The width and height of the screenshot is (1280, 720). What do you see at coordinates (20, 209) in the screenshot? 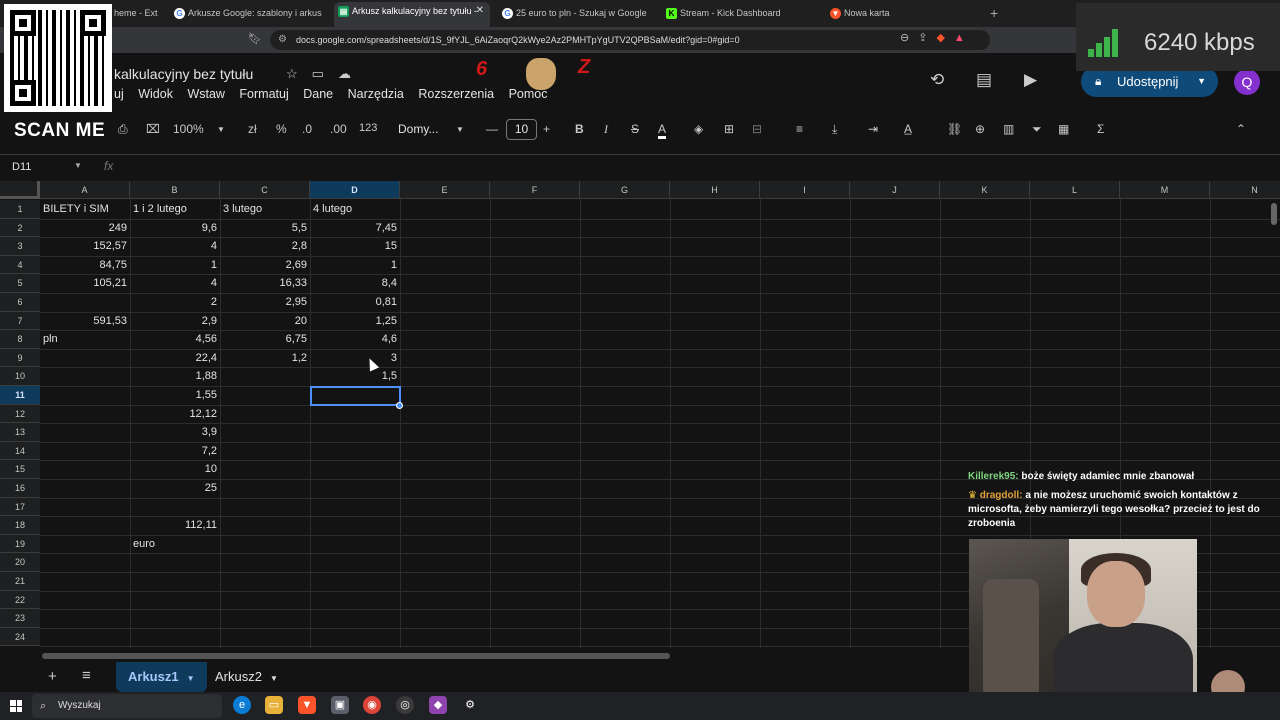
I see `row-header-1: 1` at bounding box center [20, 209].